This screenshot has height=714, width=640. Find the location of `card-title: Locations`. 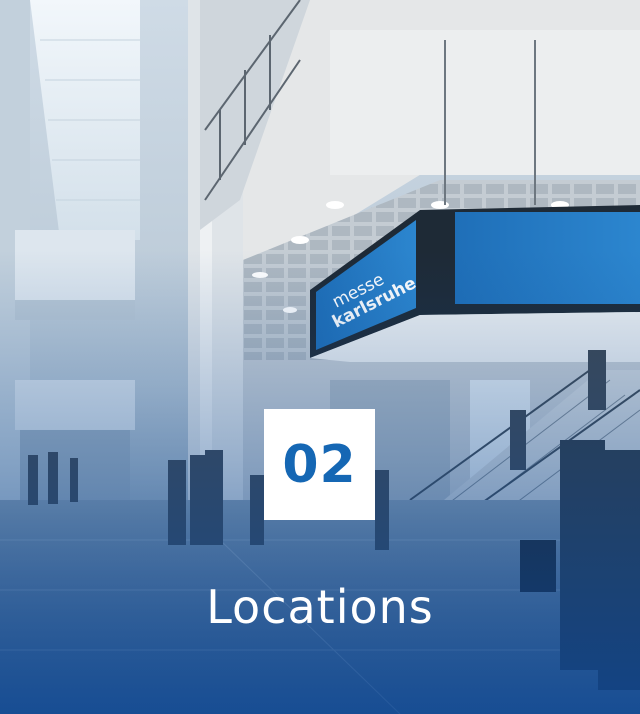

card-title: Locations is located at coordinates (320, 607).